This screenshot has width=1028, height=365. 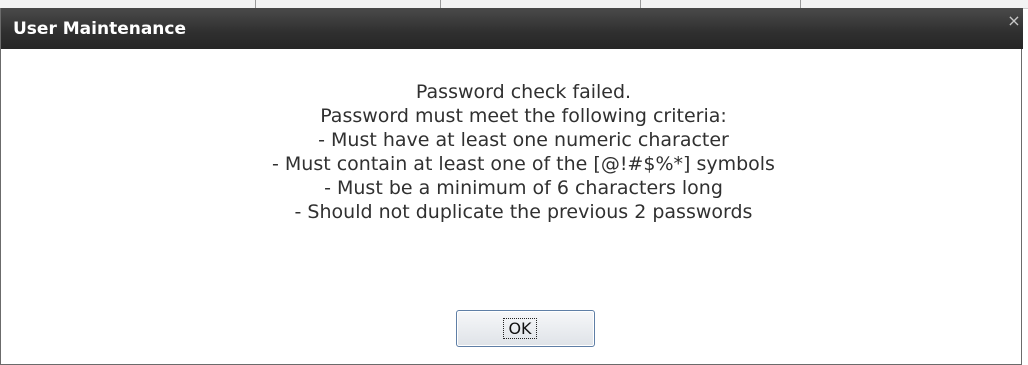 What do you see at coordinates (100, 29) in the screenshot?
I see `dialog-title: User Maintenance` at bounding box center [100, 29].